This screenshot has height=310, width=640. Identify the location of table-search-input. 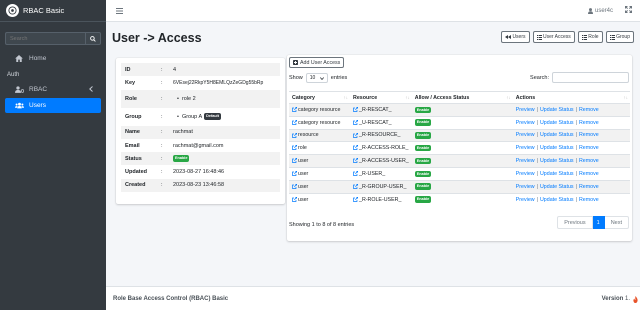
(590, 77).